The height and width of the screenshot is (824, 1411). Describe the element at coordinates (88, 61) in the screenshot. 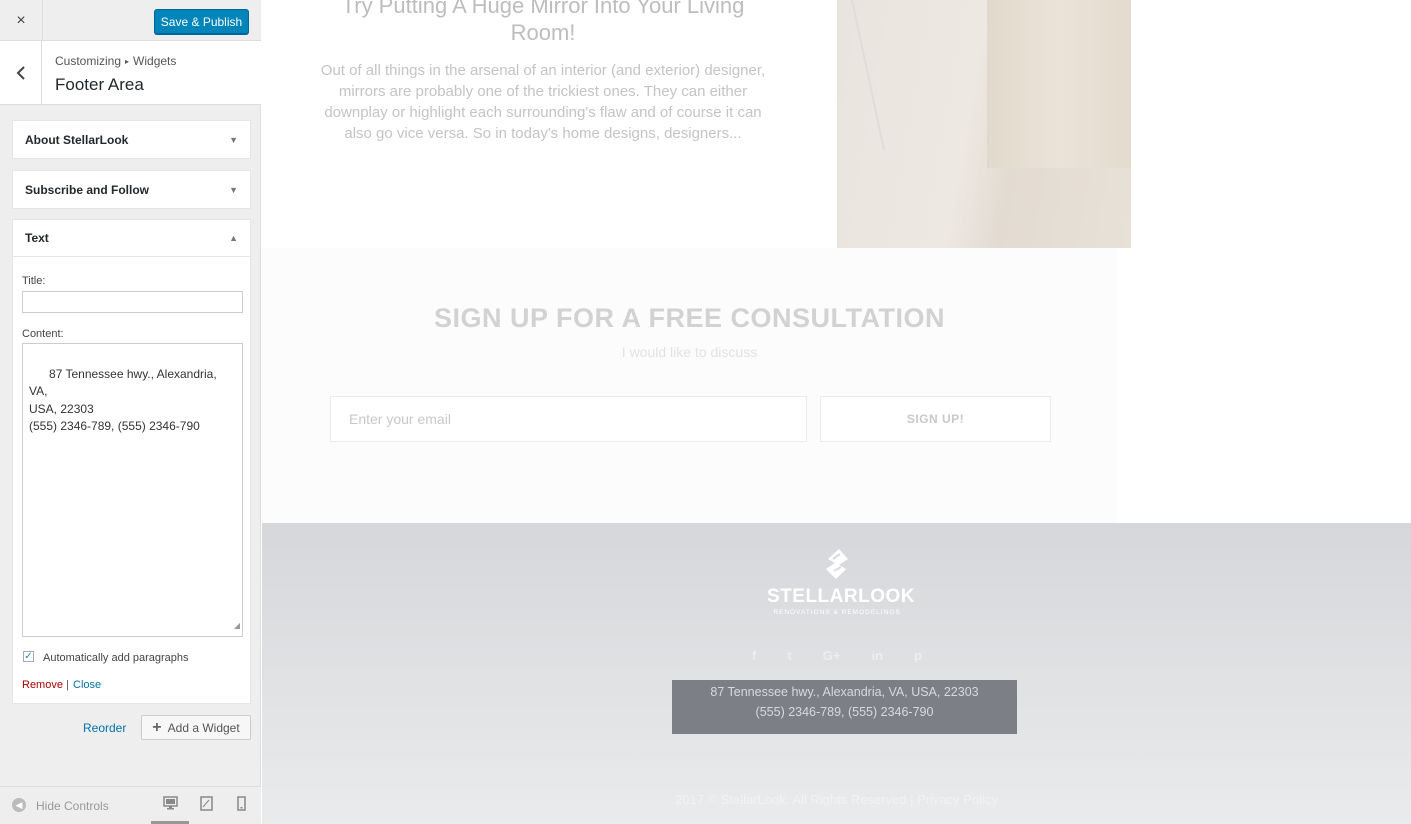

I see `breadcrumb-root: Customizing` at that location.